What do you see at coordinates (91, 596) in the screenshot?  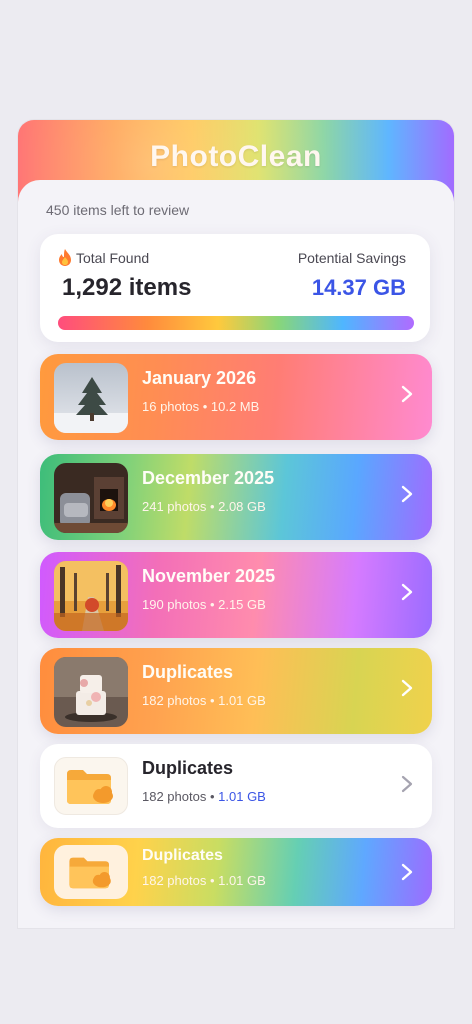 I see `autumn-path-thumbnail` at bounding box center [91, 596].